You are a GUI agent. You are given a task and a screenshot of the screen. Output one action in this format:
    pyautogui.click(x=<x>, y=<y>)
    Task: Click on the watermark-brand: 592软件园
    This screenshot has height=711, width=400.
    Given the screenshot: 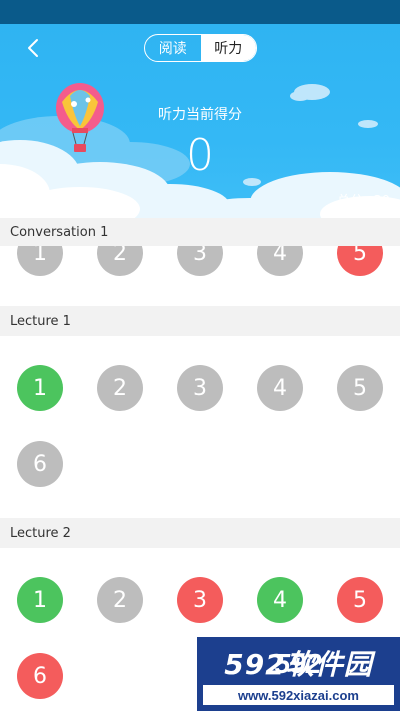 What is the action you would take?
    pyautogui.click(x=298, y=664)
    